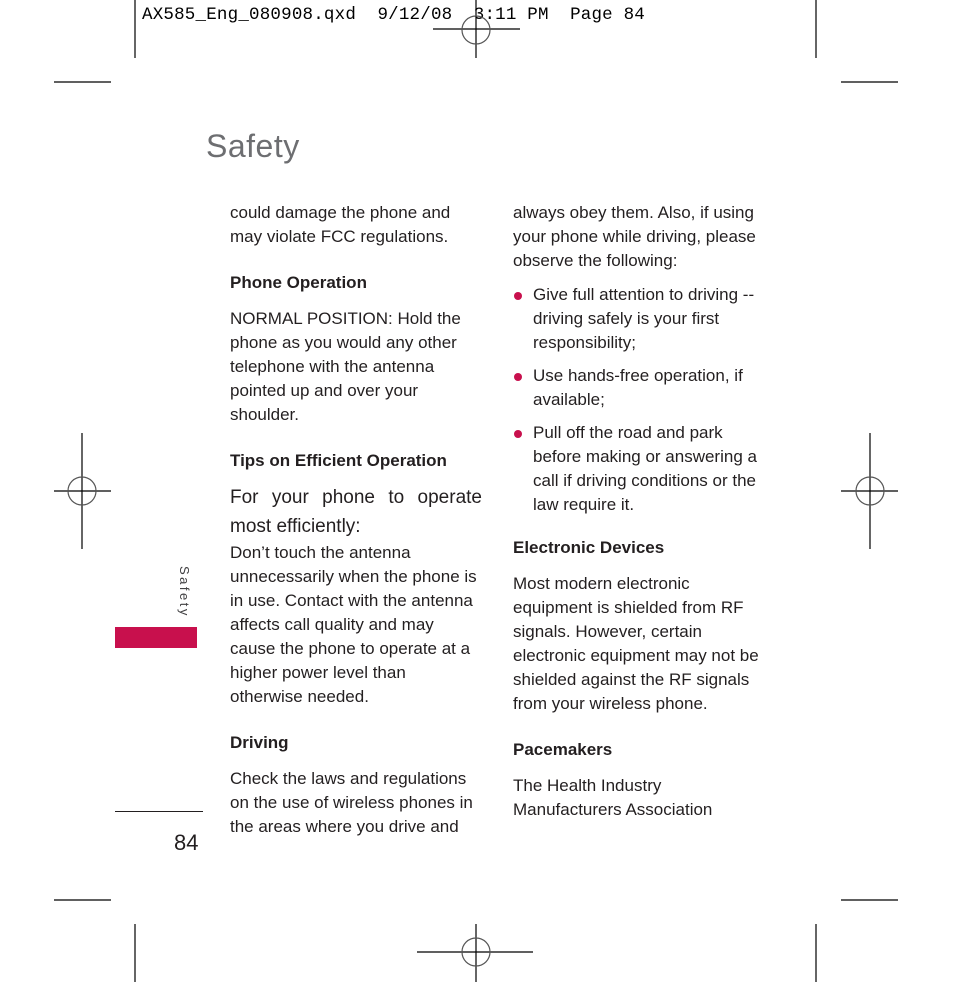 This screenshot has height=982, width=954. What do you see at coordinates (563, 749) in the screenshot?
I see `section-heading-pacemakers: Pacemakers` at bounding box center [563, 749].